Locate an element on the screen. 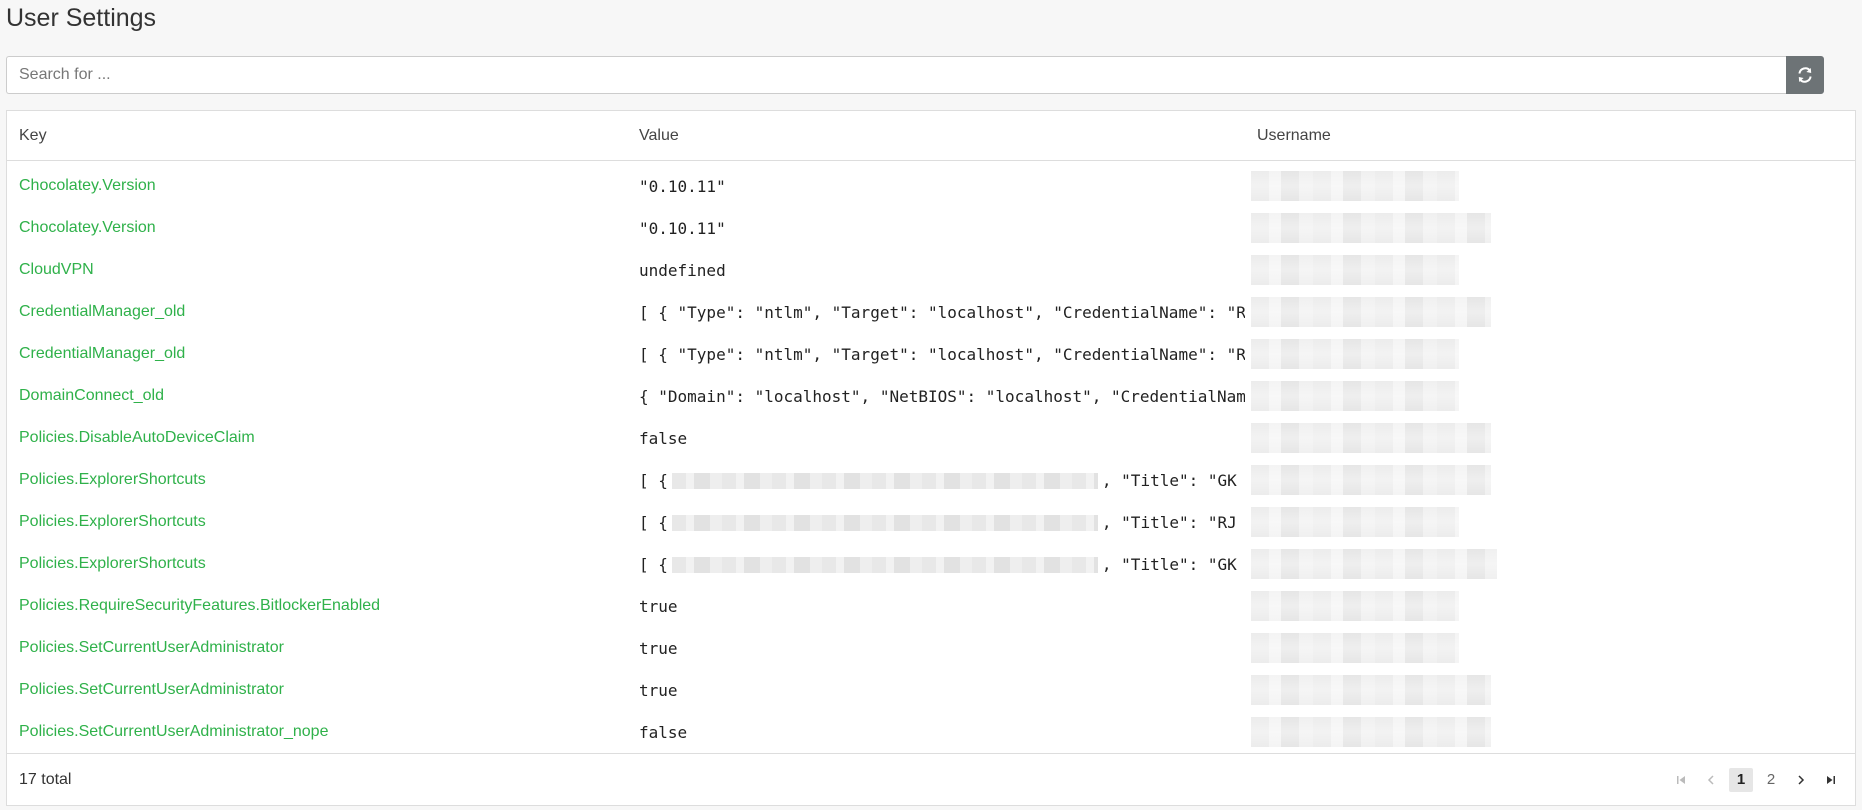  search-input is located at coordinates (896, 75).